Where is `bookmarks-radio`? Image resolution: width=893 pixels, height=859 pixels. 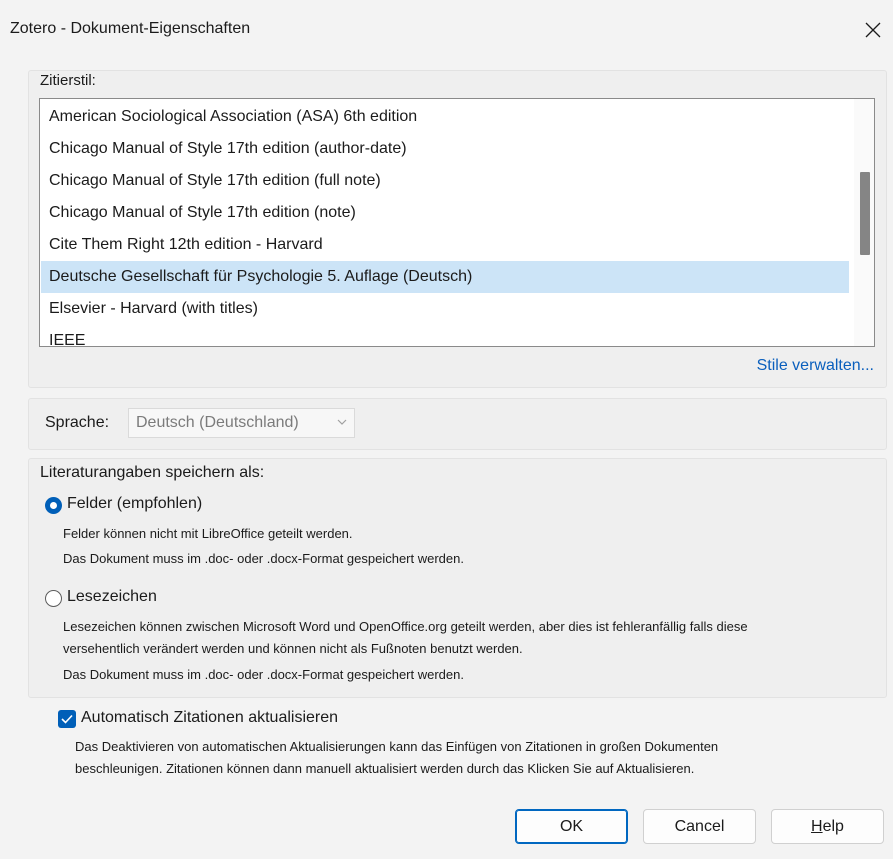
bookmarks-radio is located at coordinates (53, 598).